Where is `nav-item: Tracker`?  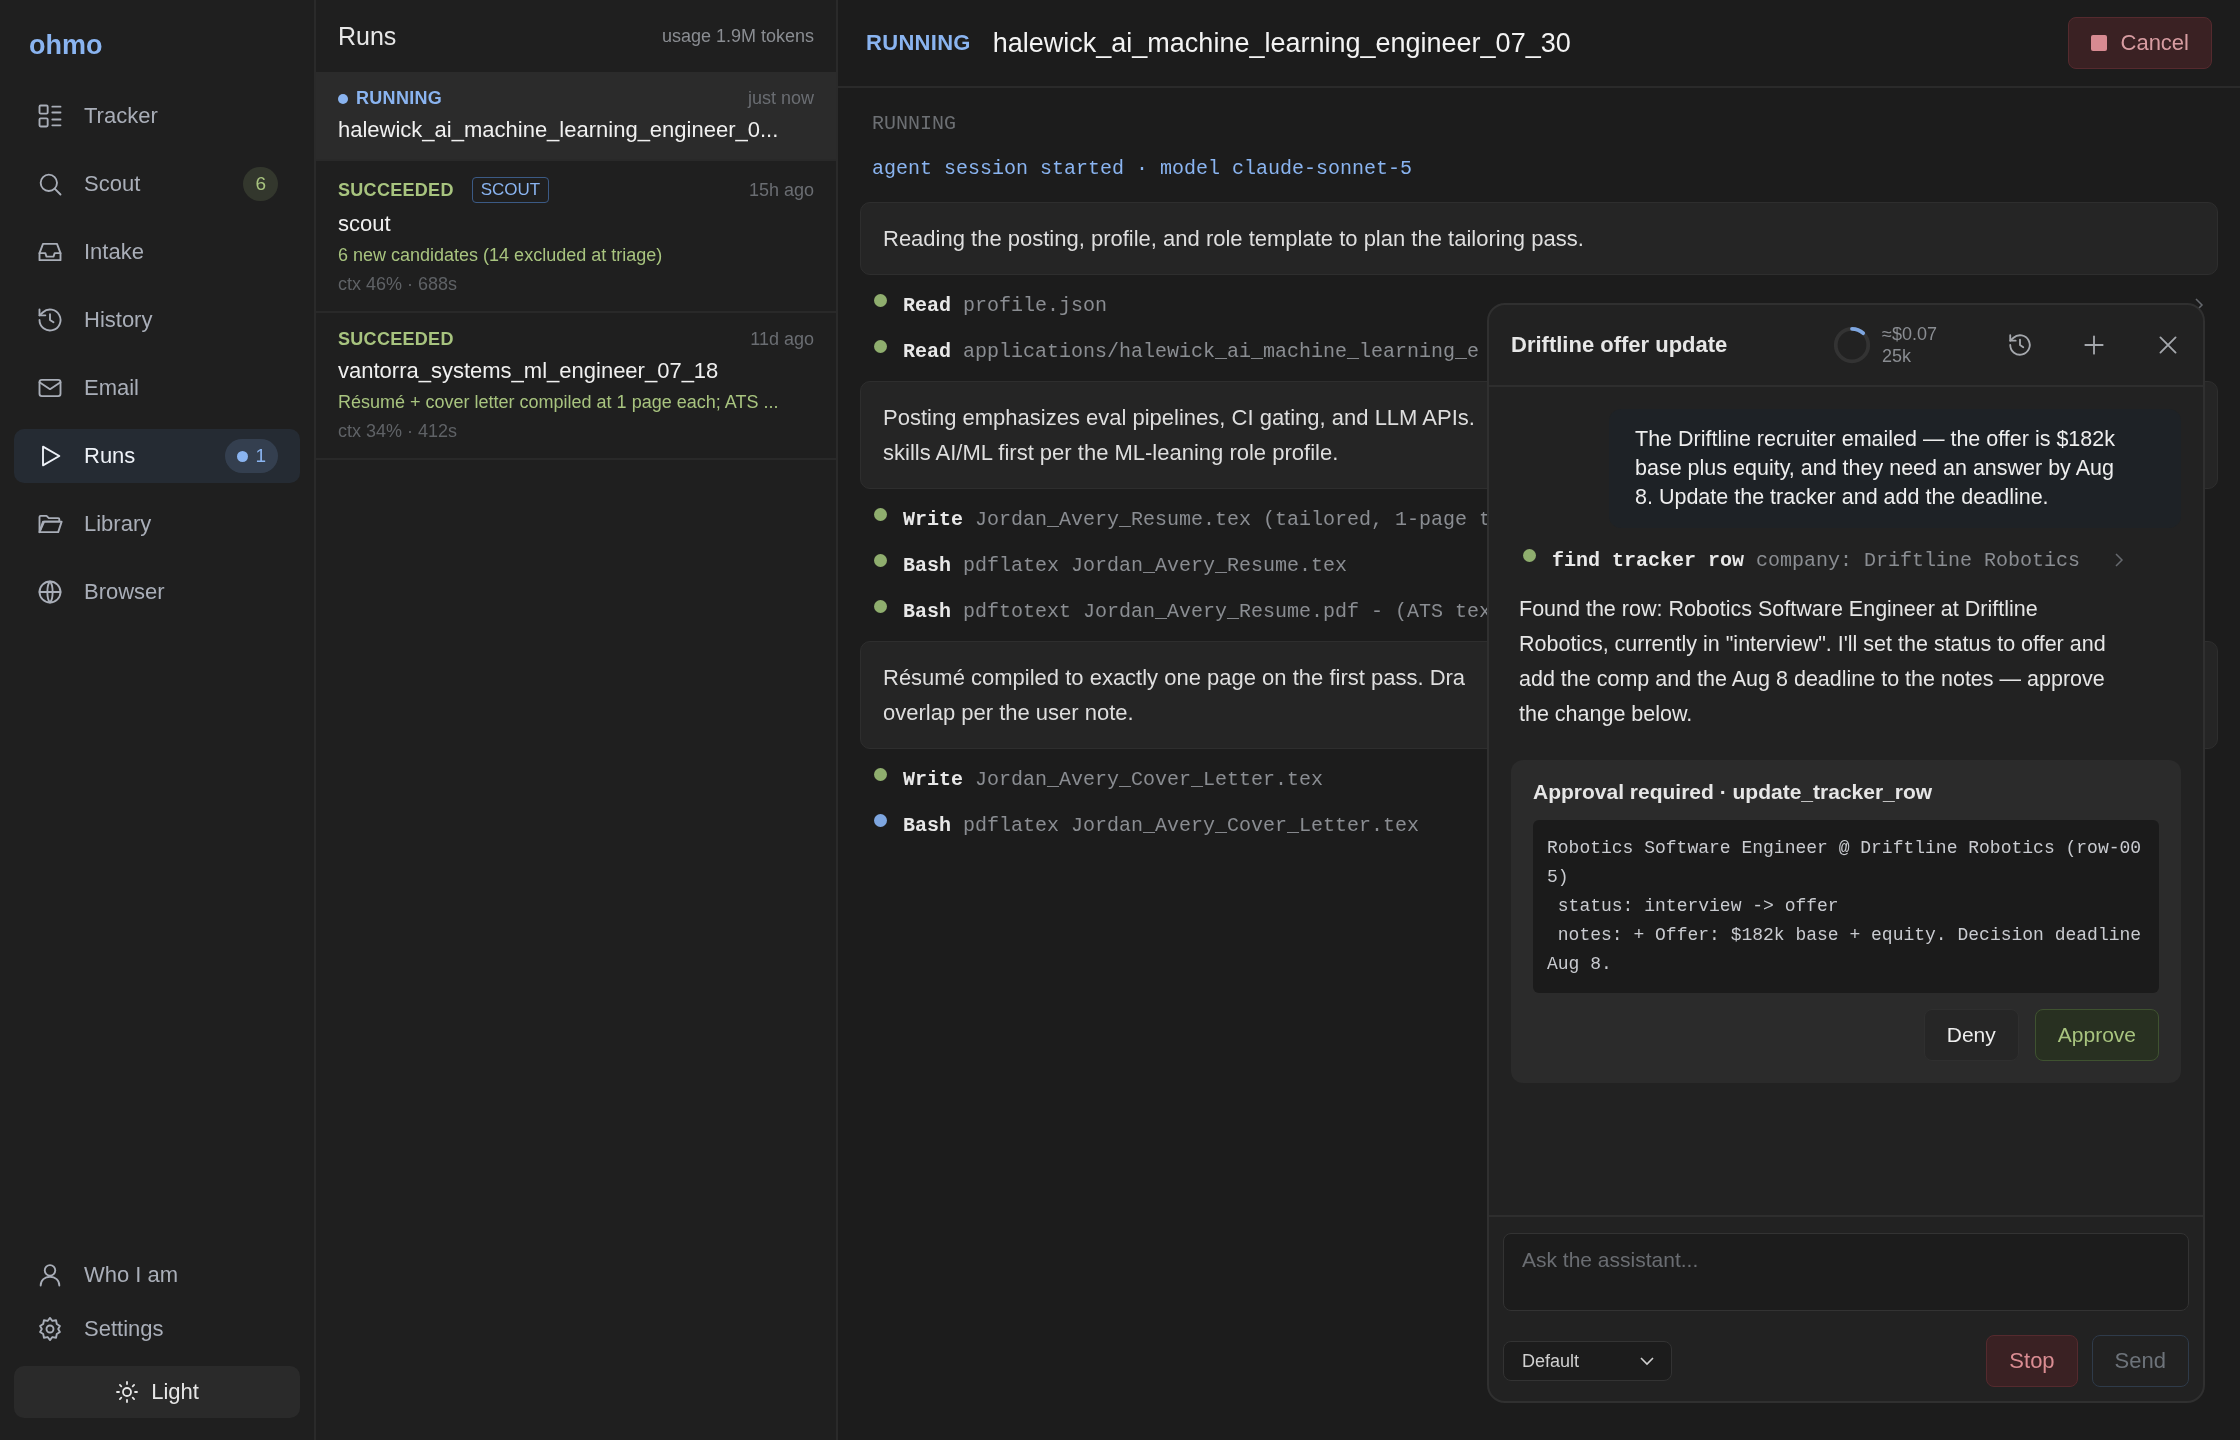 nav-item: Tracker is located at coordinates (157, 116).